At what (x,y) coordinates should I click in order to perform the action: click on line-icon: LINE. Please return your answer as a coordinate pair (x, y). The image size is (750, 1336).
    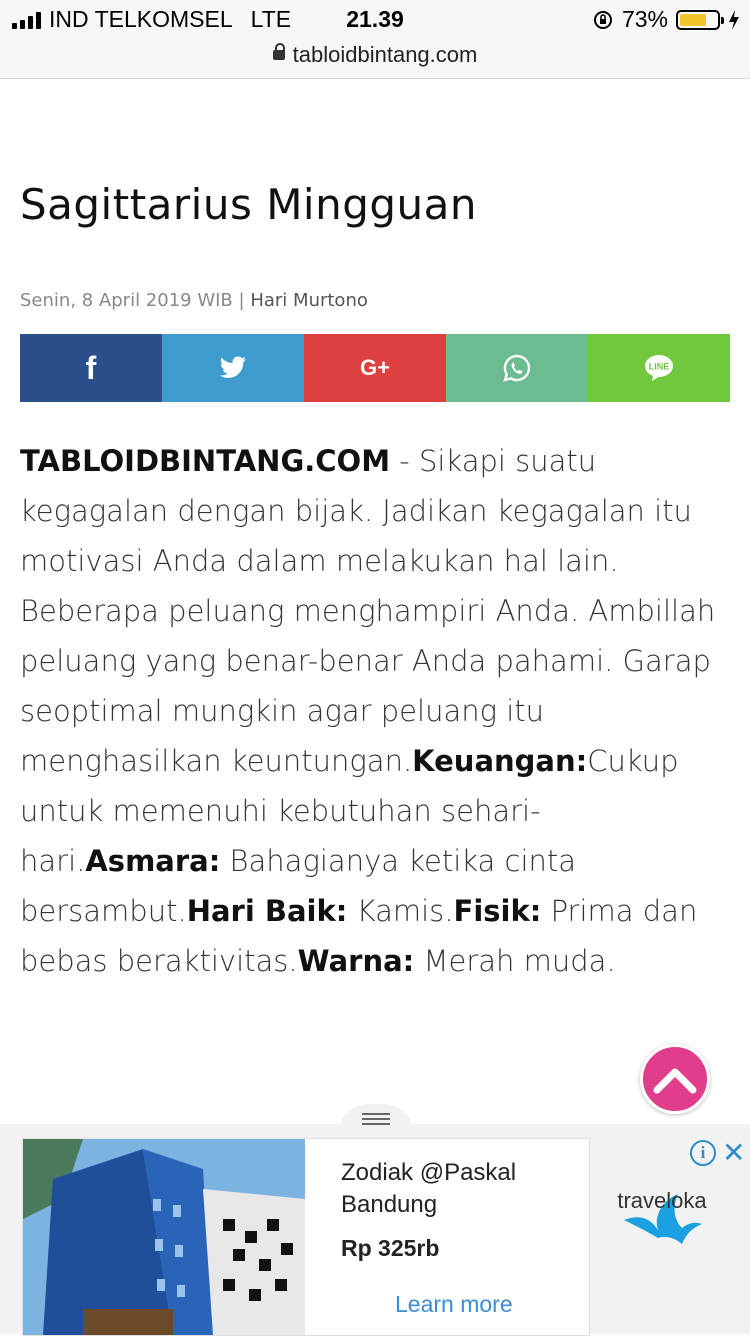
    Looking at the image, I should click on (659, 368).